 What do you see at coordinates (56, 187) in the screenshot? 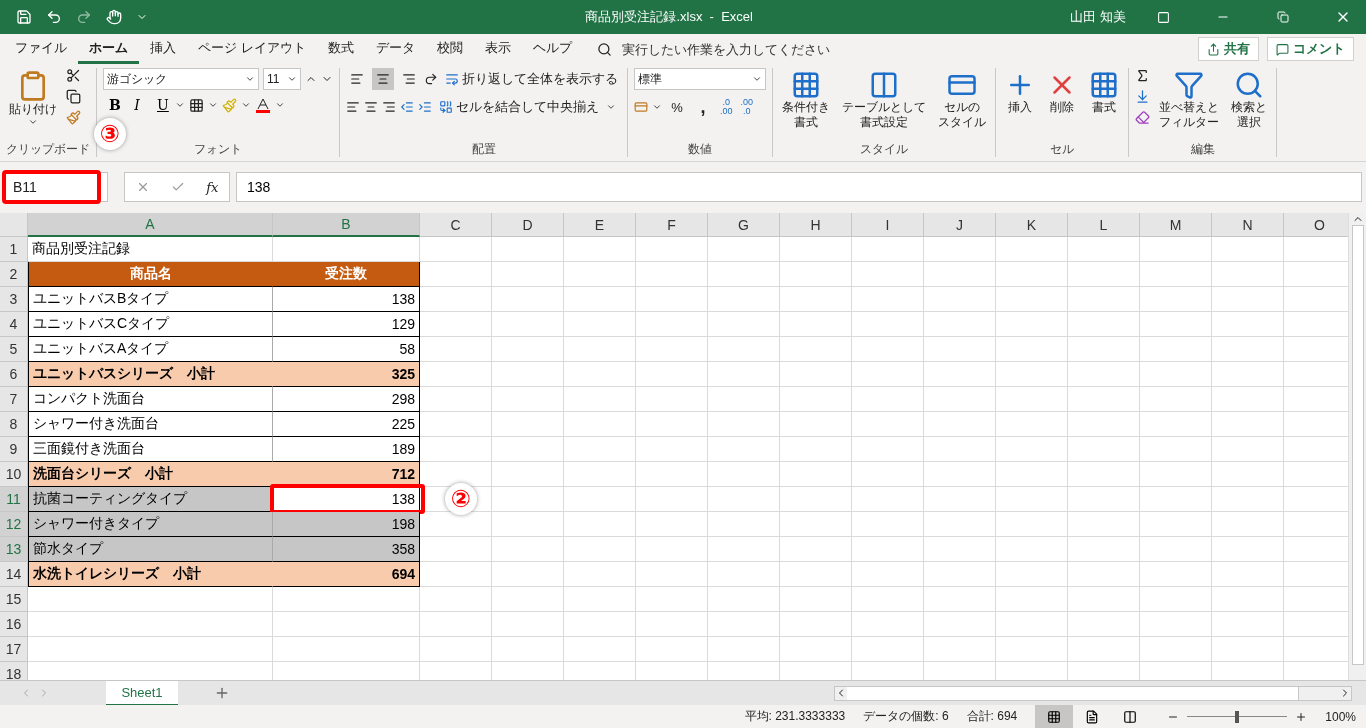
I see `name-box: B11` at bounding box center [56, 187].